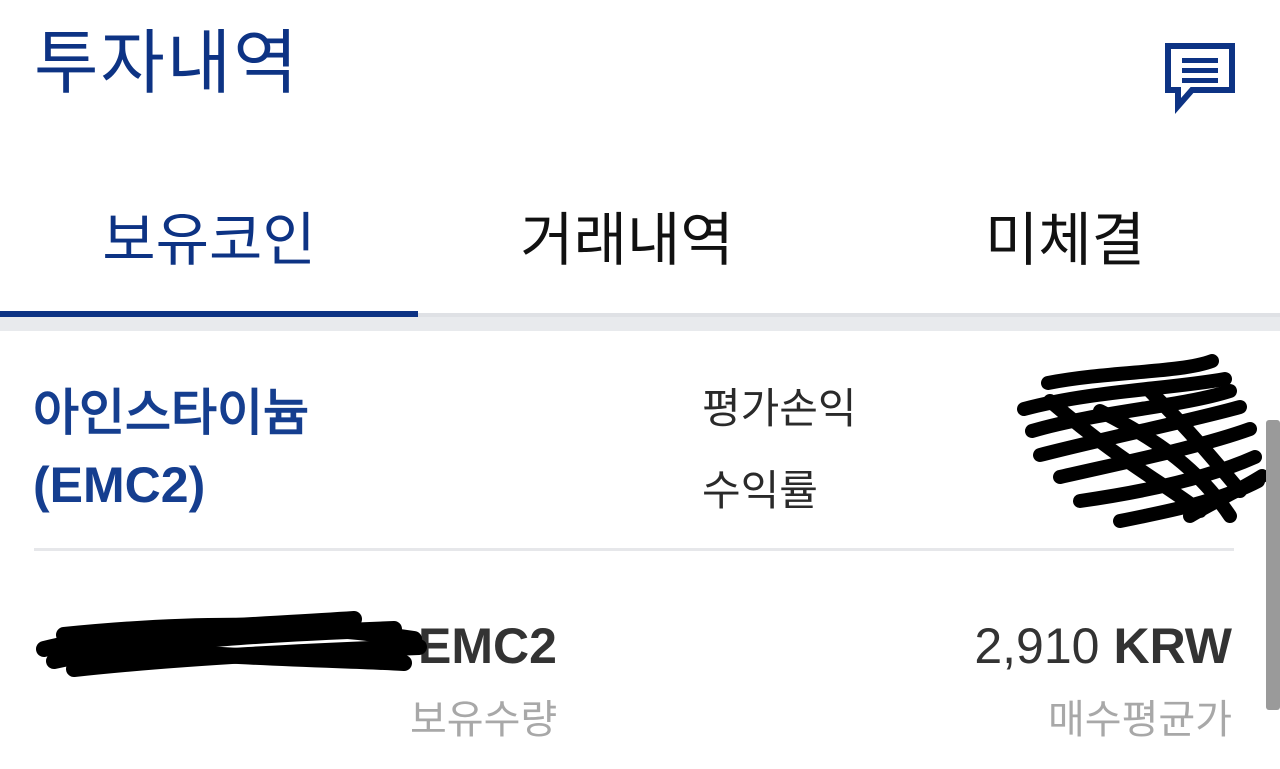 Image resolution: width=1280 pixels, height=769 pixels. Describe the element at coordinates (171, 449) in the screenshot. I see `coin-name: 아인스타이늄 (EMC2)` at that location.